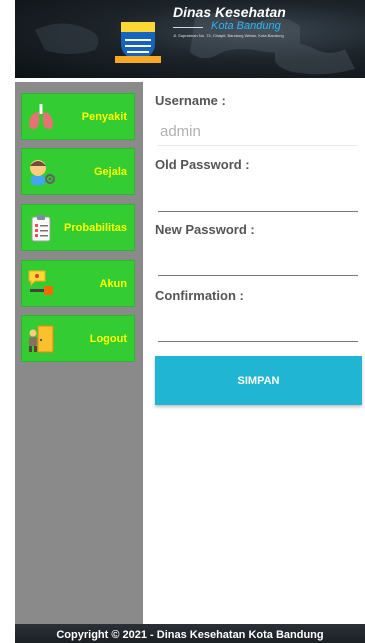 Image resolution: width=365 pixels, height=643 pixels. I want to click on nav-gejala-button: Gejala, so click(78, 171).